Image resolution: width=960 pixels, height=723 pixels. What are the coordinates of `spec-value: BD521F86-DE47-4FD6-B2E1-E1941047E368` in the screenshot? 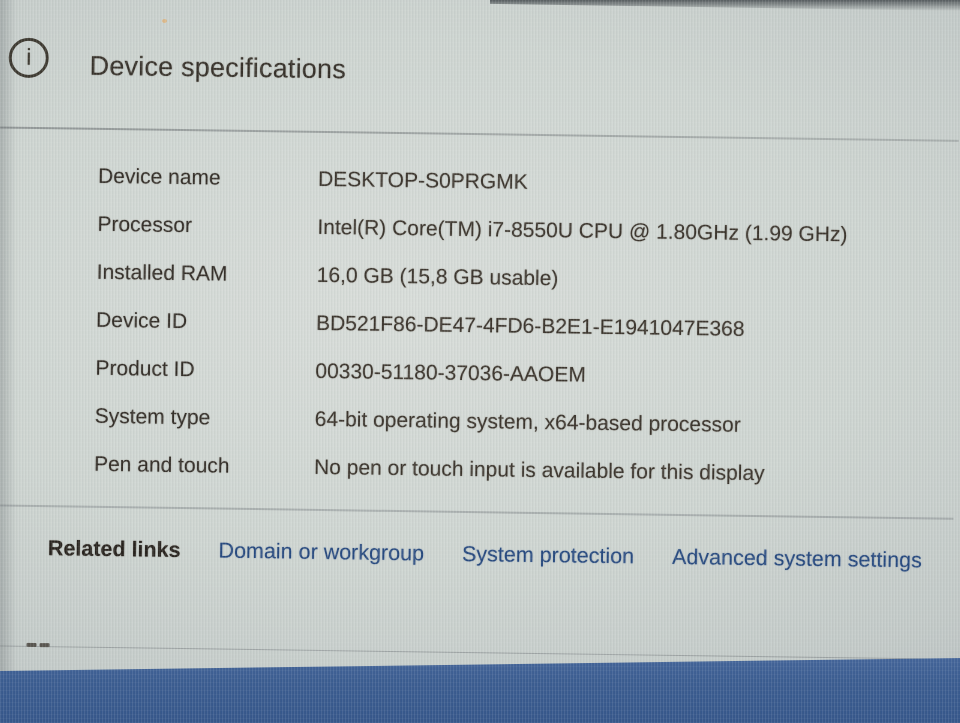 It's located at (530, 326).